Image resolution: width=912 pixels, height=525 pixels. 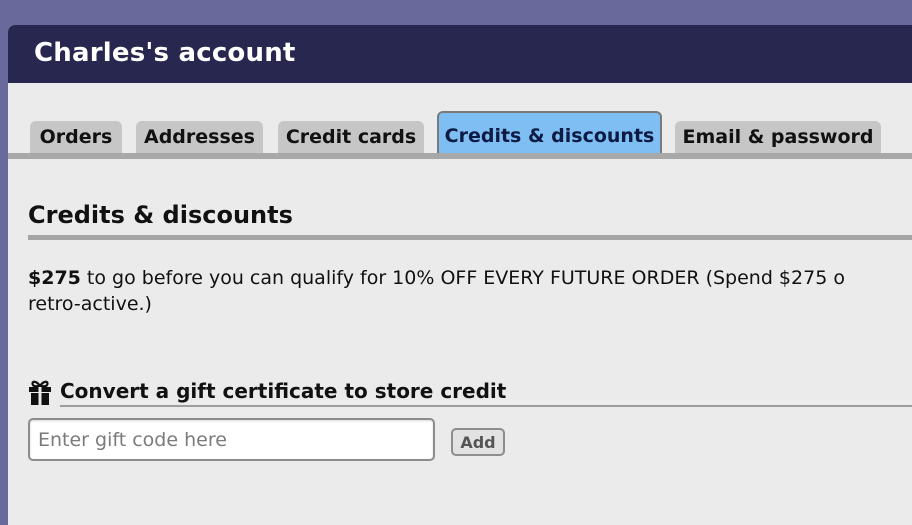 I want to click on add-gift-code-button: Add, so click(x=478, y=442).